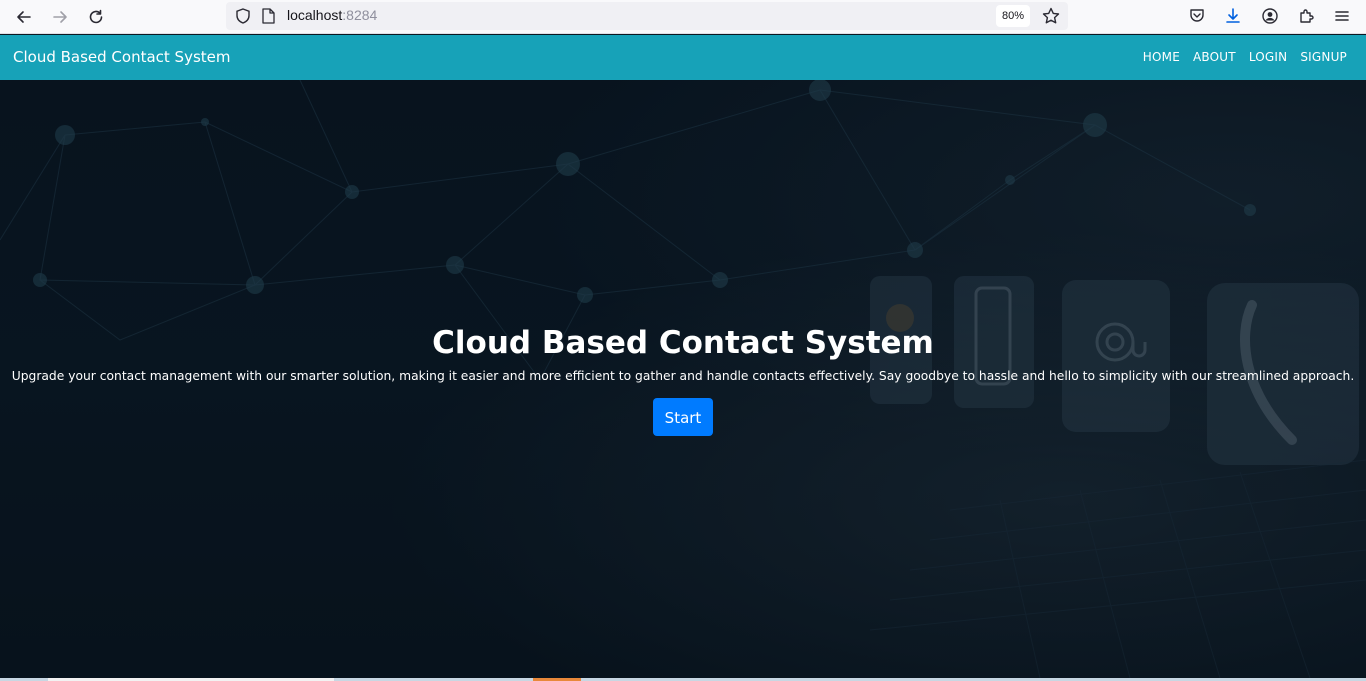  Describe the element at coordinates (1245, 57) in the screenshot. I see `nav-links: HOME ABOUT LOGIN SIGNUP` at that location.